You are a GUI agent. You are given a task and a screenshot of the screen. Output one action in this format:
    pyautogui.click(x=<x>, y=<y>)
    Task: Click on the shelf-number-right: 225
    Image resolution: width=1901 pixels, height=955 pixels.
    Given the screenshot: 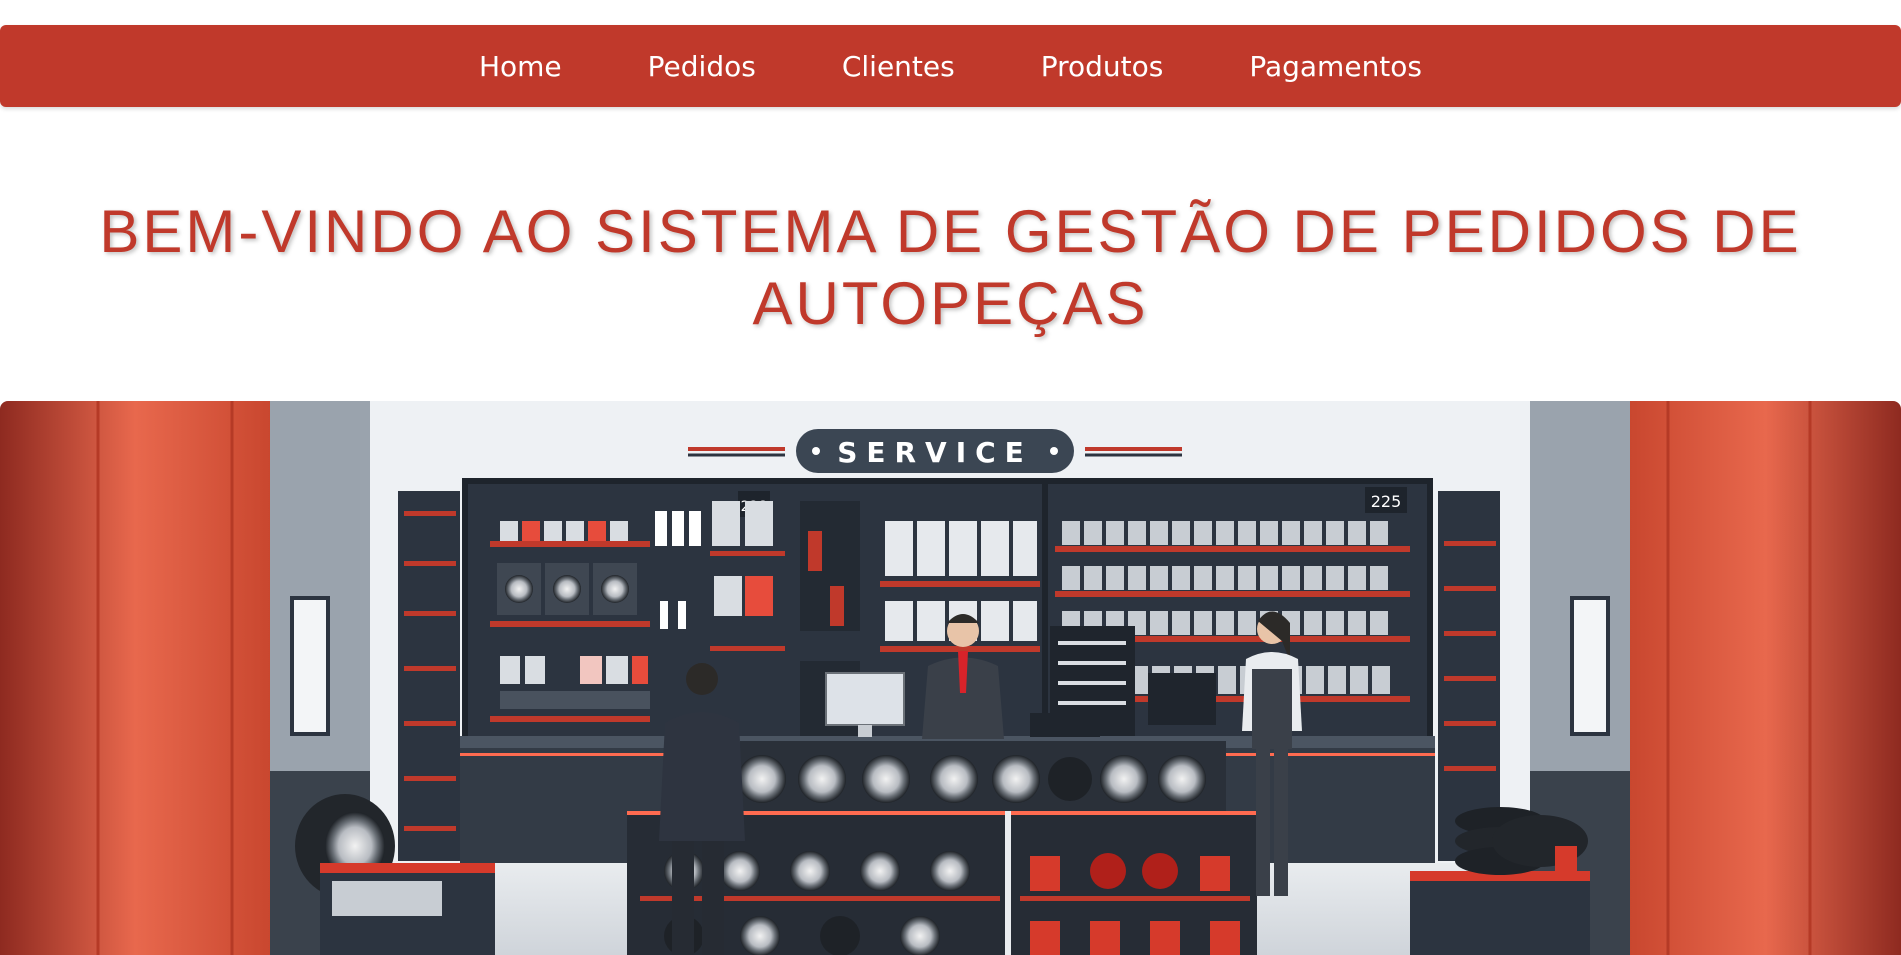 What is the action you would take?
    pyautogui.click(x=1386, y=501)
    